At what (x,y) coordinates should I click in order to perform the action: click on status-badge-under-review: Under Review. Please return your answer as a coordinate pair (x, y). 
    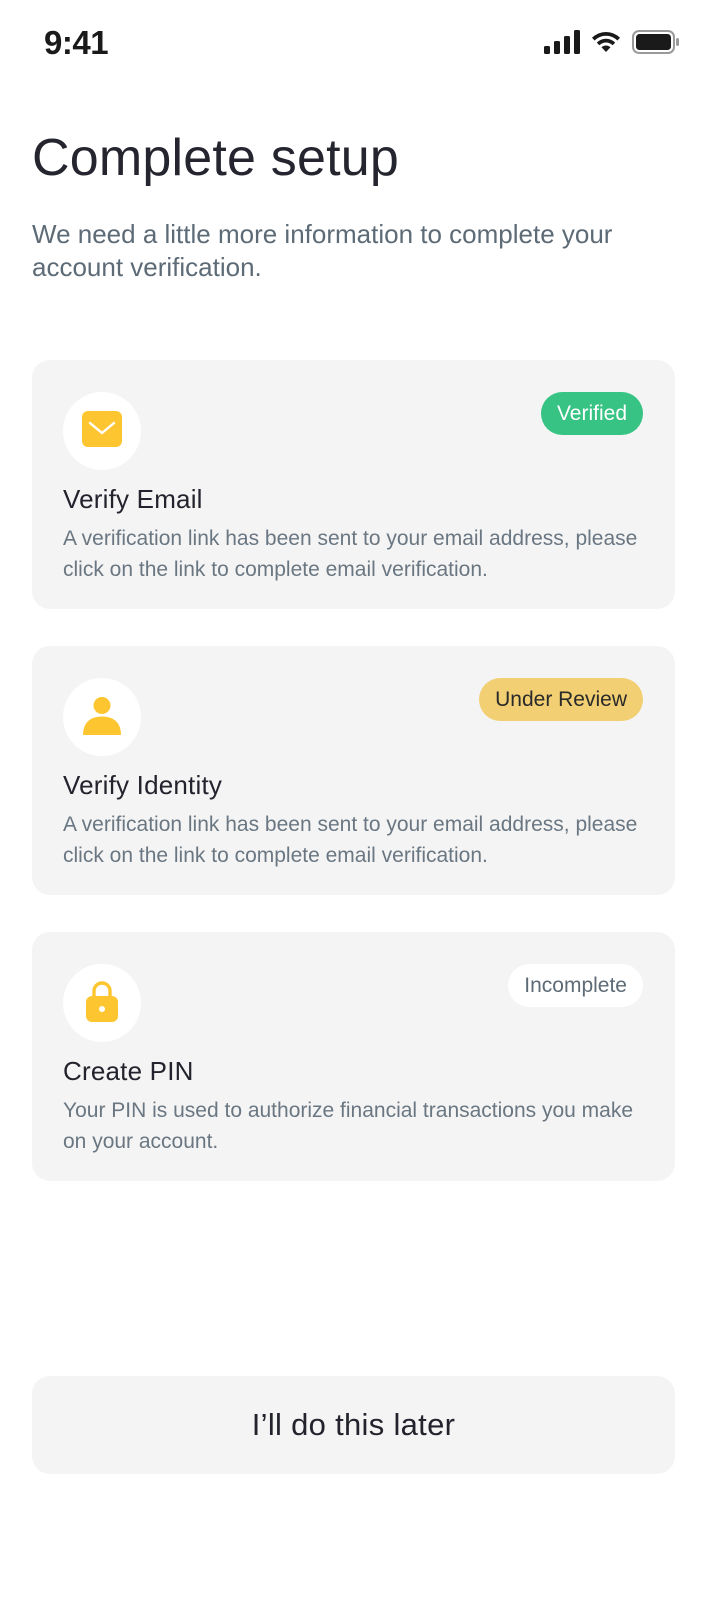
    Looking at the image, I should click on (561, 699).